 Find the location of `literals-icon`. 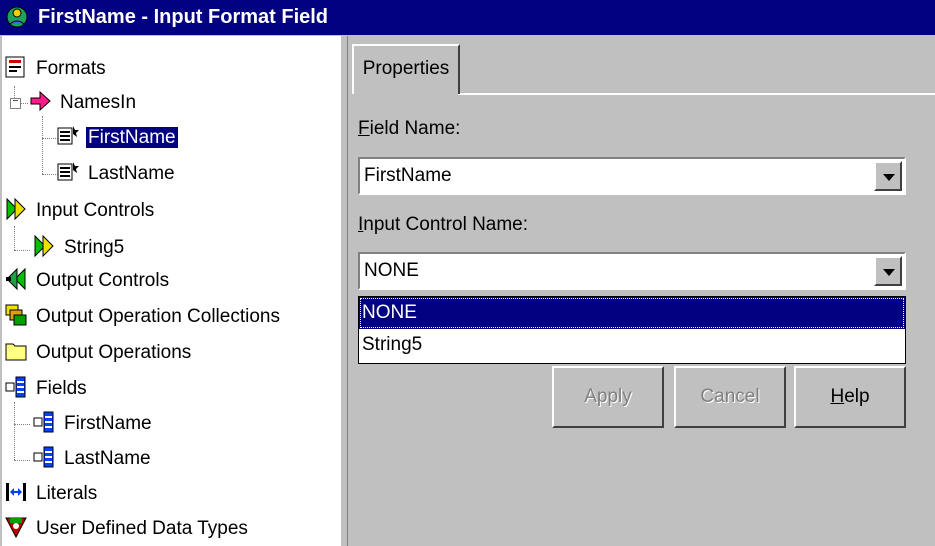

literals-icon is located at coordinates (16, 491).